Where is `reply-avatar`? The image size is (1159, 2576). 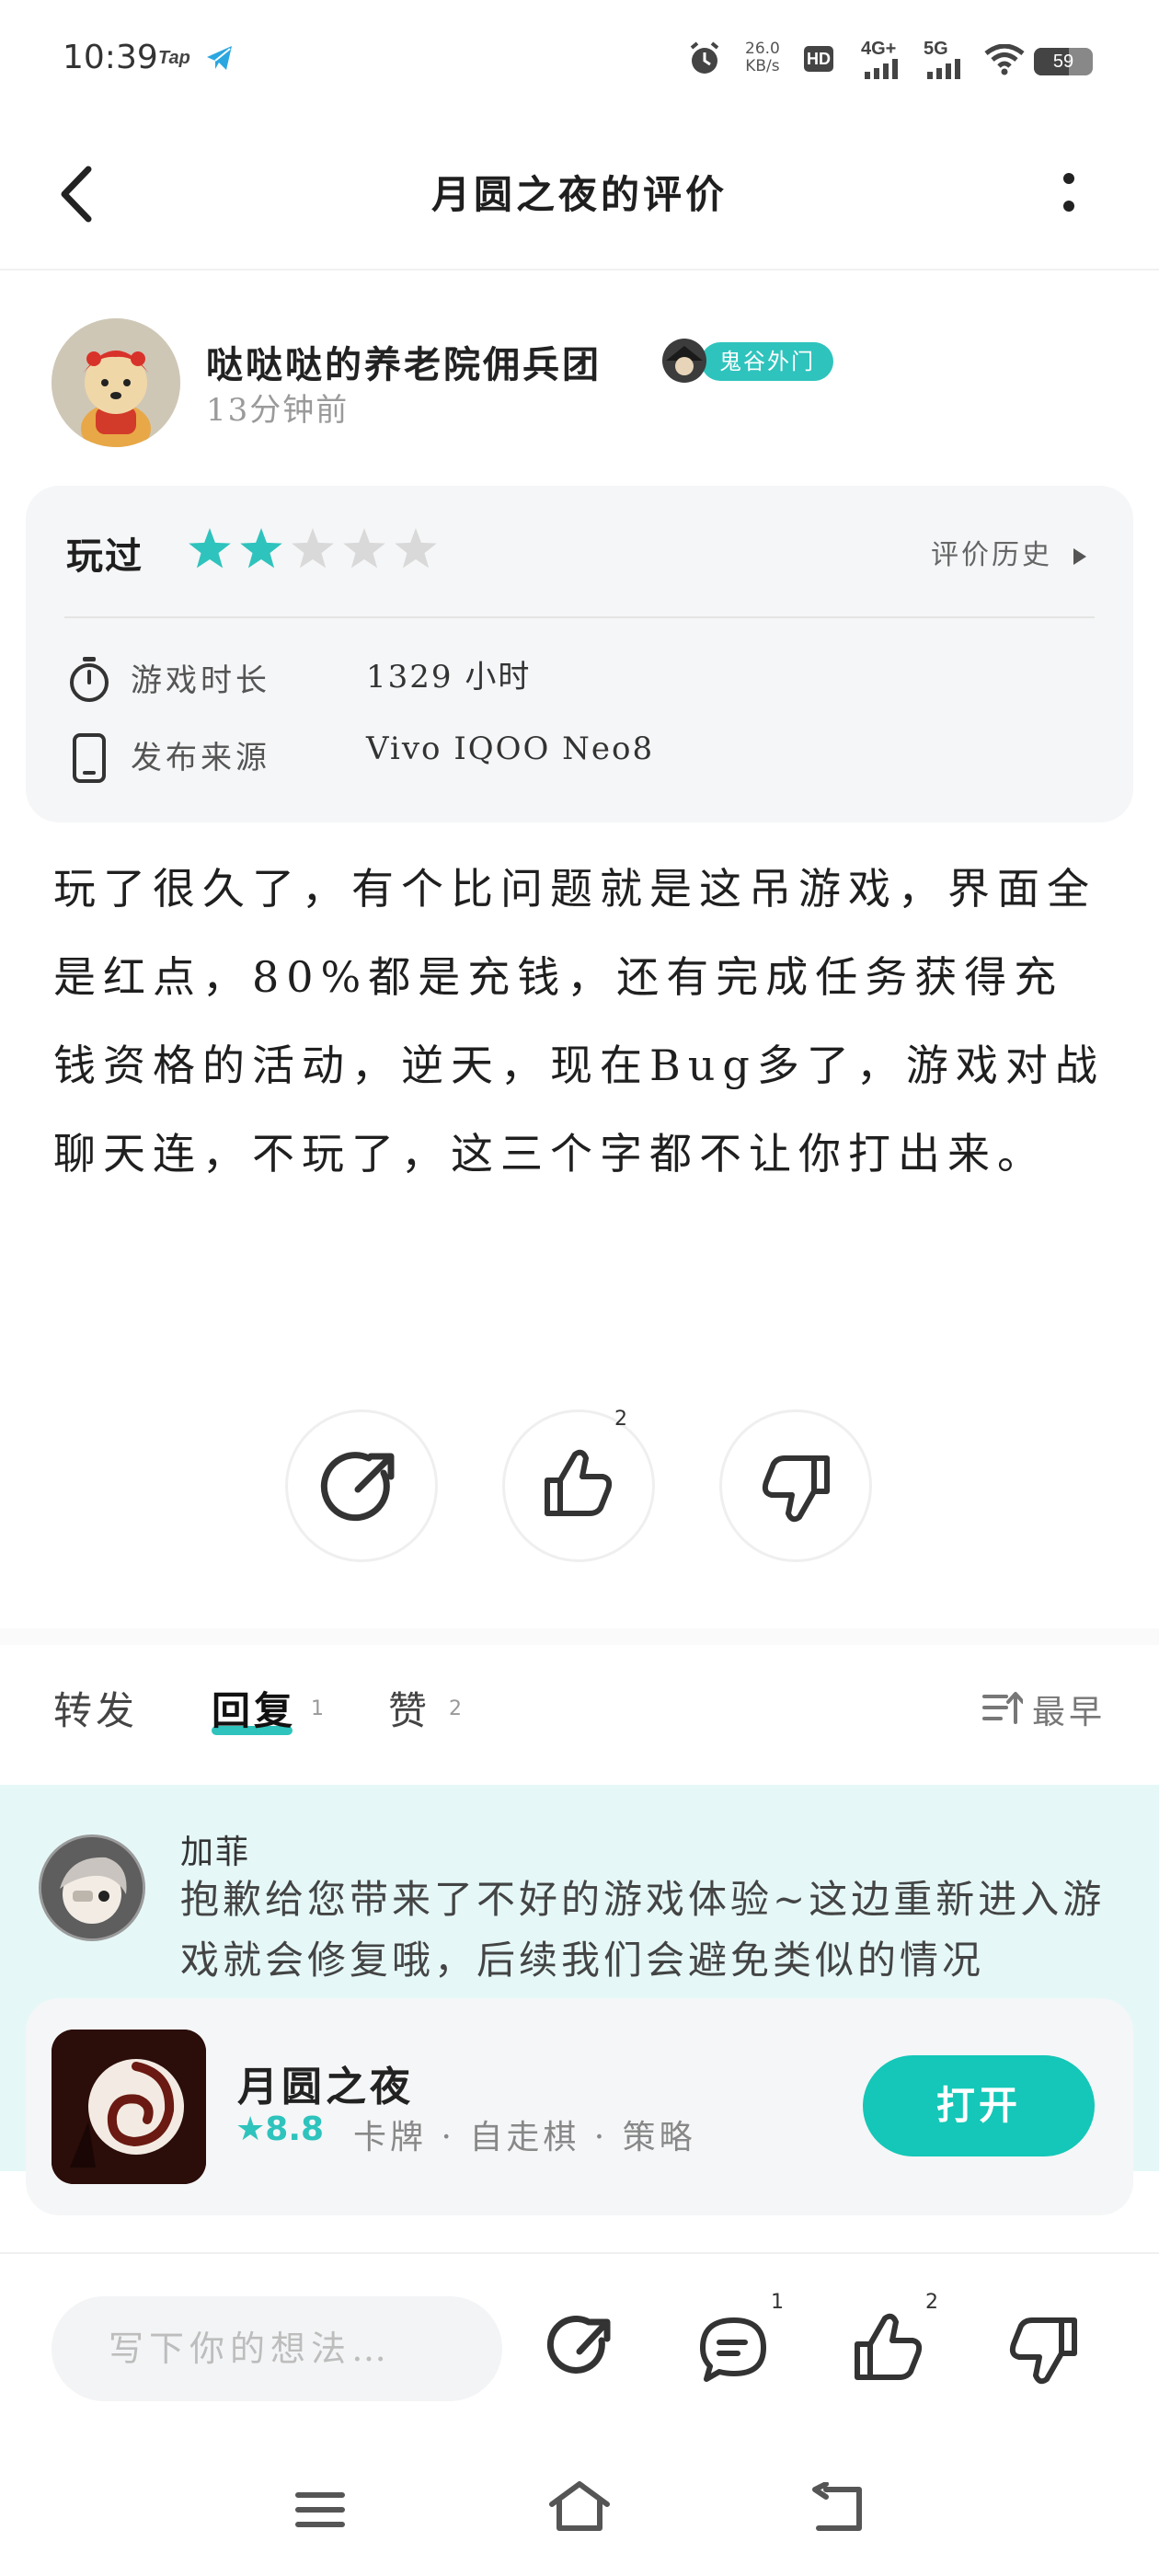
reply-avatar is located at coordinates (92, 1887).